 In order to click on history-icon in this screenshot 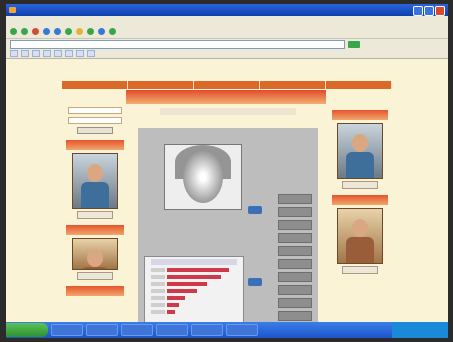, I will do `click(90, 31)`.